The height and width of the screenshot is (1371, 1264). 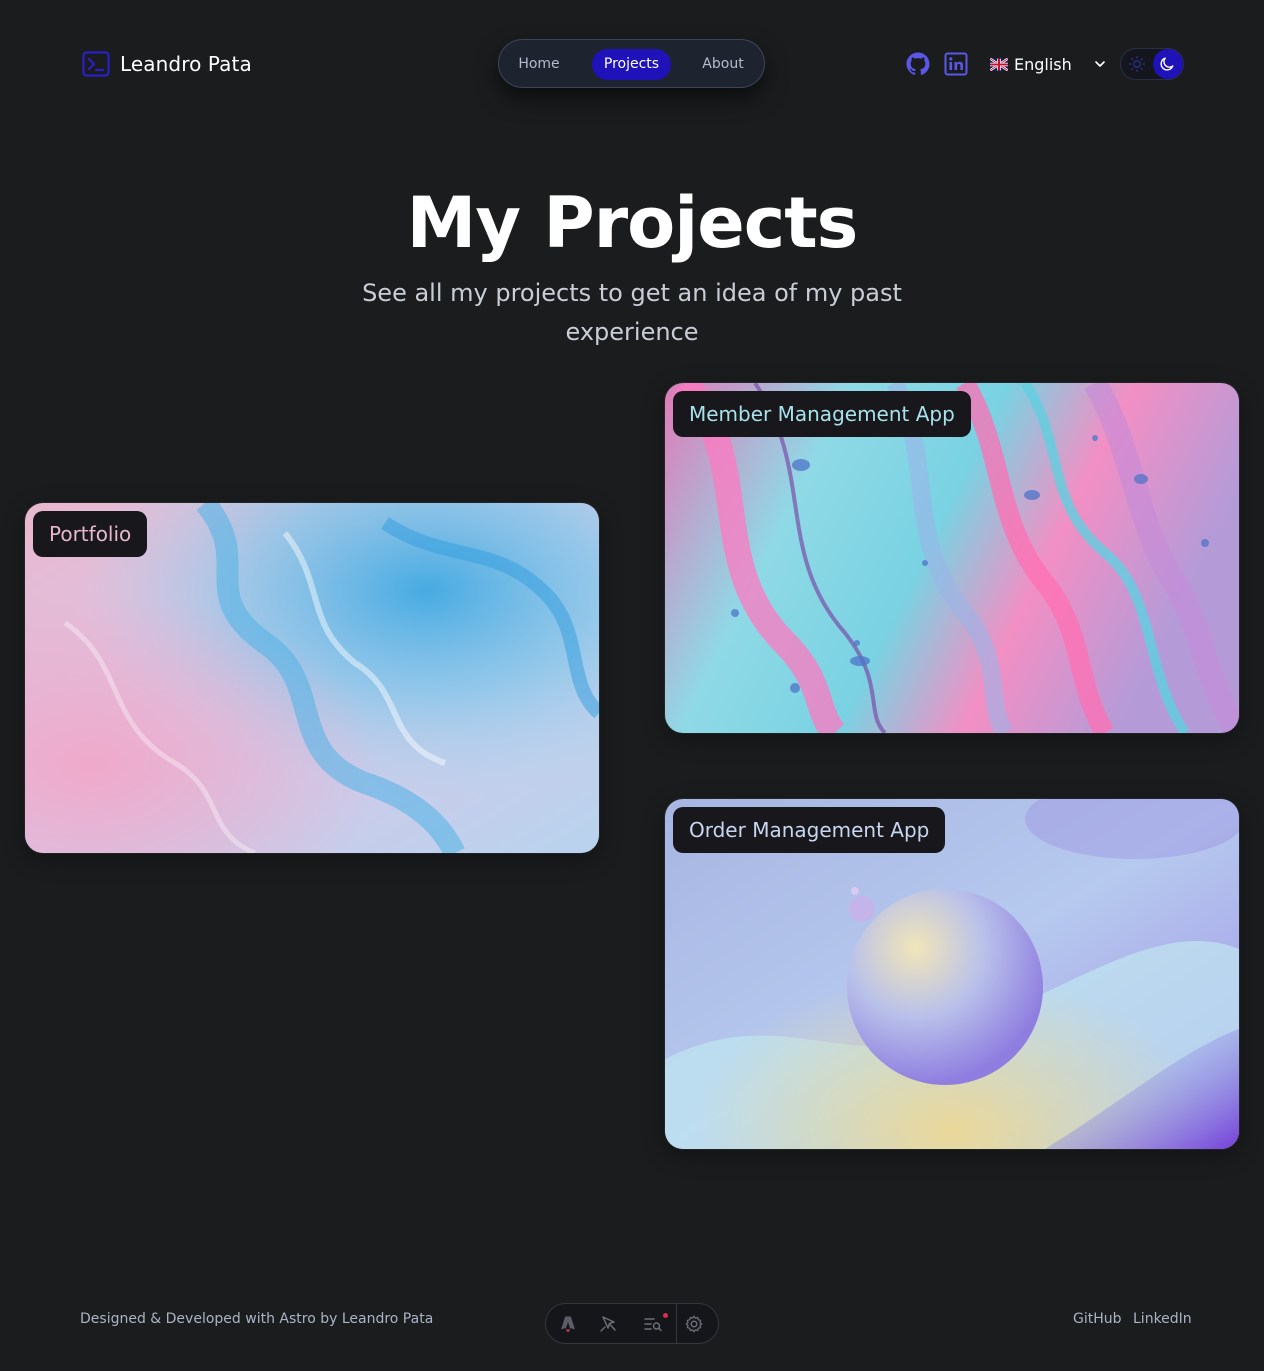 What do you see at coordinates (539, 64) in the screenshot?
I see `nav-link-home: Home` at bounding box center [539, 64].